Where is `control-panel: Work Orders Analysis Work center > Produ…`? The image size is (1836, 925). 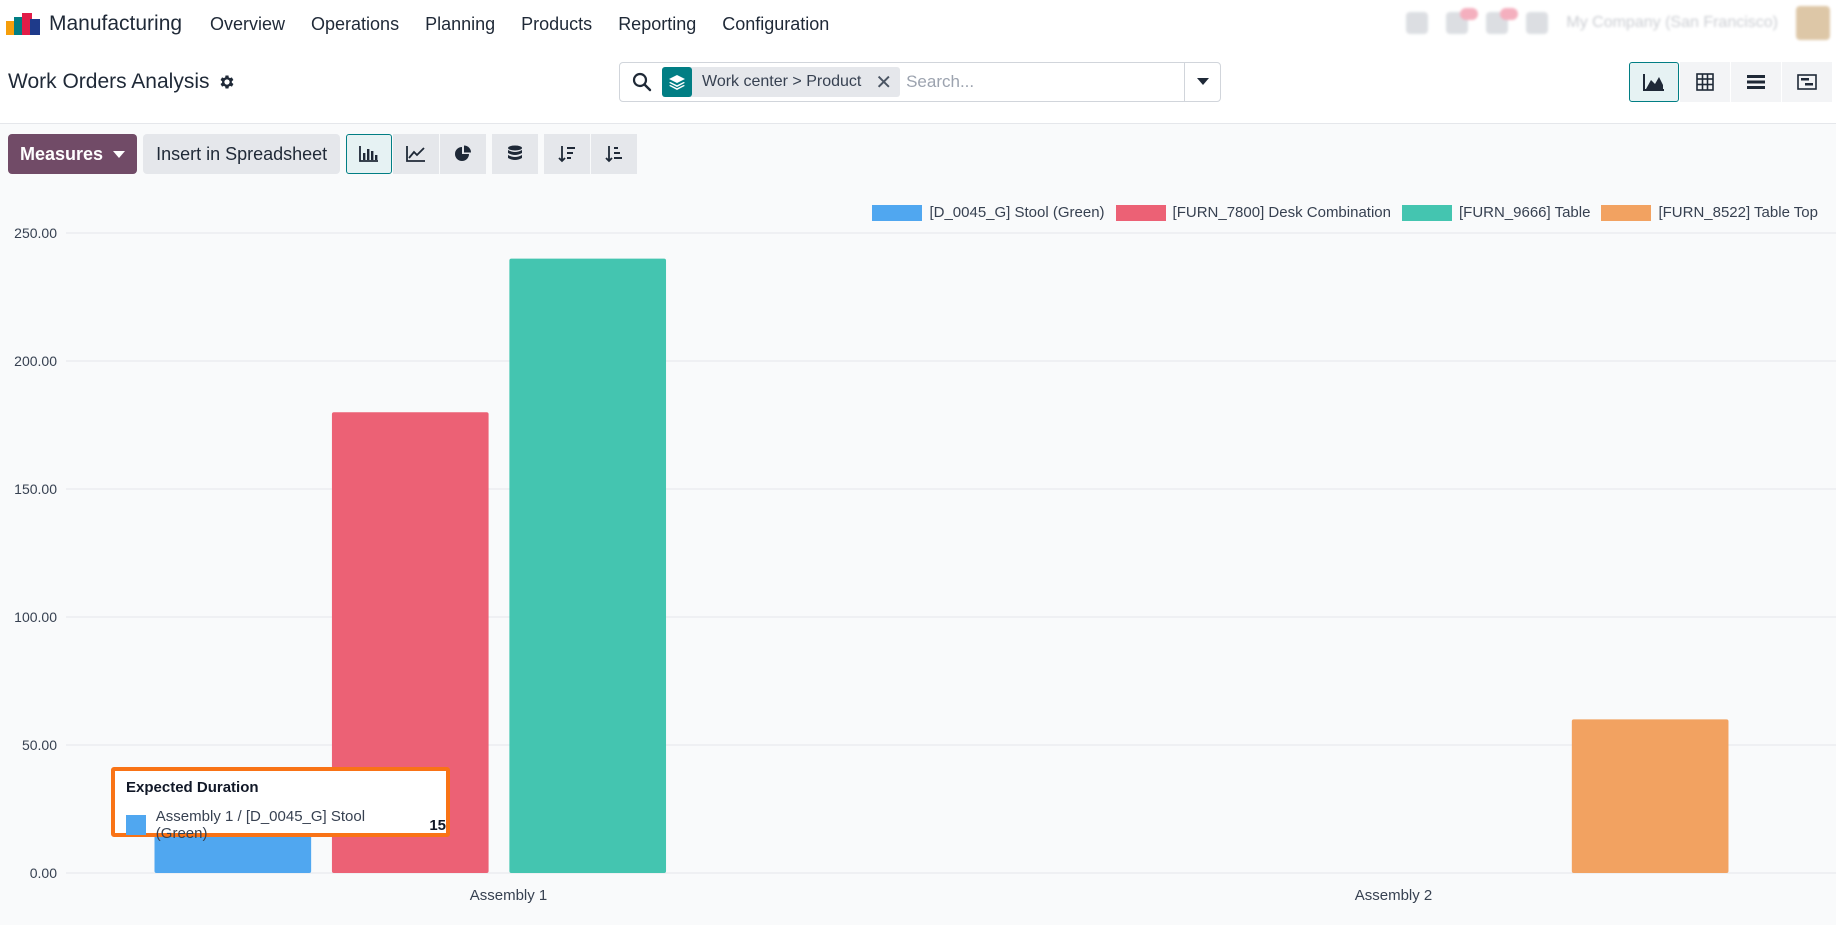 control-panel: Work Orders Analysis Work center > Produ… is located at coordinates (918, 86).